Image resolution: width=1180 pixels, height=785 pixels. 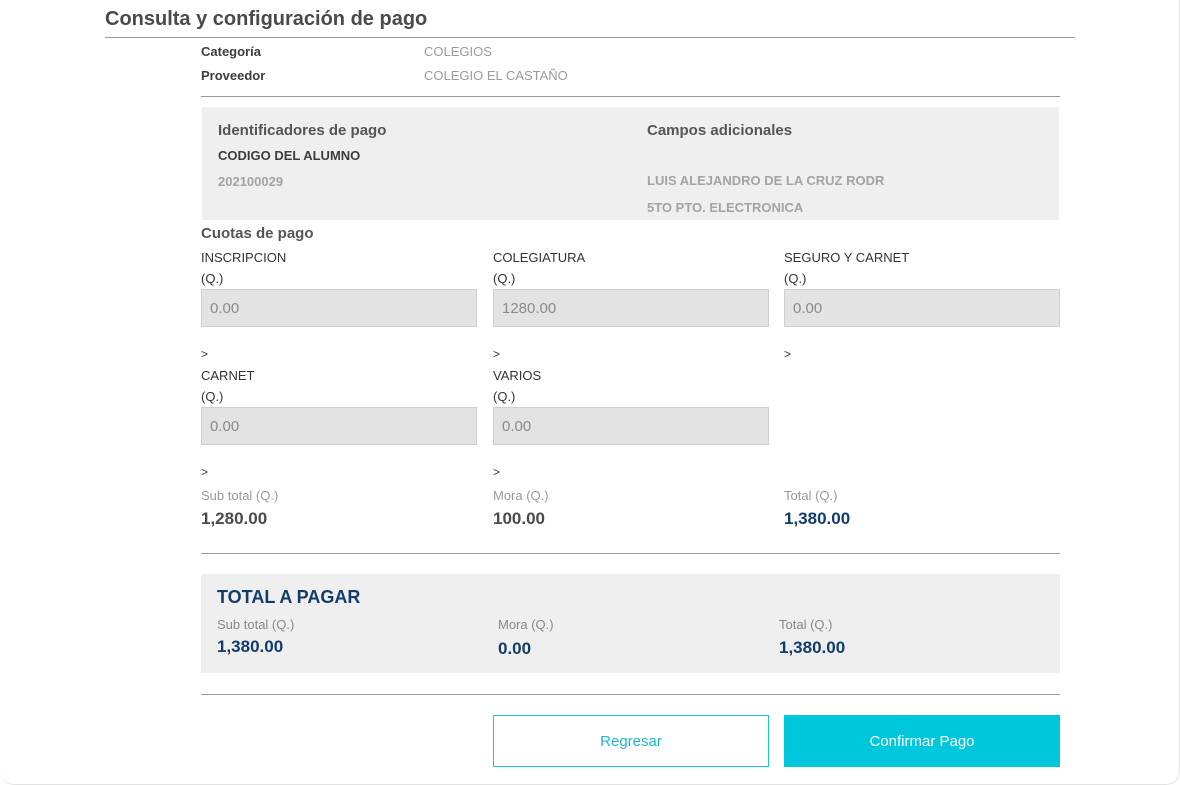 What do you see at coordinates (302, 130) in the screenshot?
I see `identifiers-title: Identificadores de pago` at bounding box center [302, 130].